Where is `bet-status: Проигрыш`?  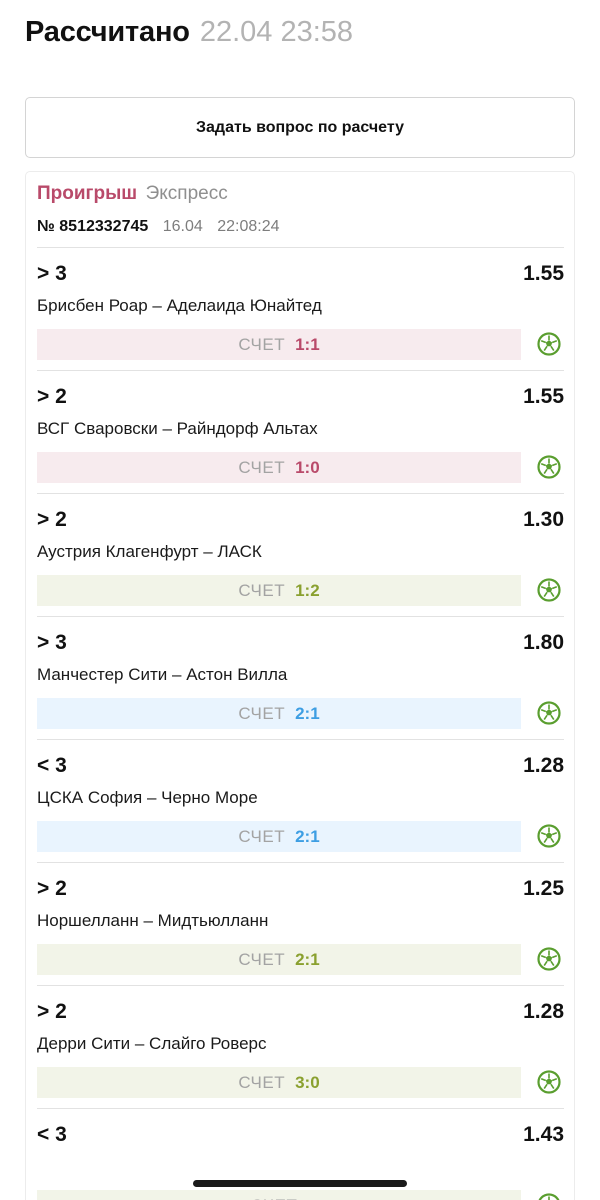 bet-status: Проигрыш is located at coordinates (87, 193).